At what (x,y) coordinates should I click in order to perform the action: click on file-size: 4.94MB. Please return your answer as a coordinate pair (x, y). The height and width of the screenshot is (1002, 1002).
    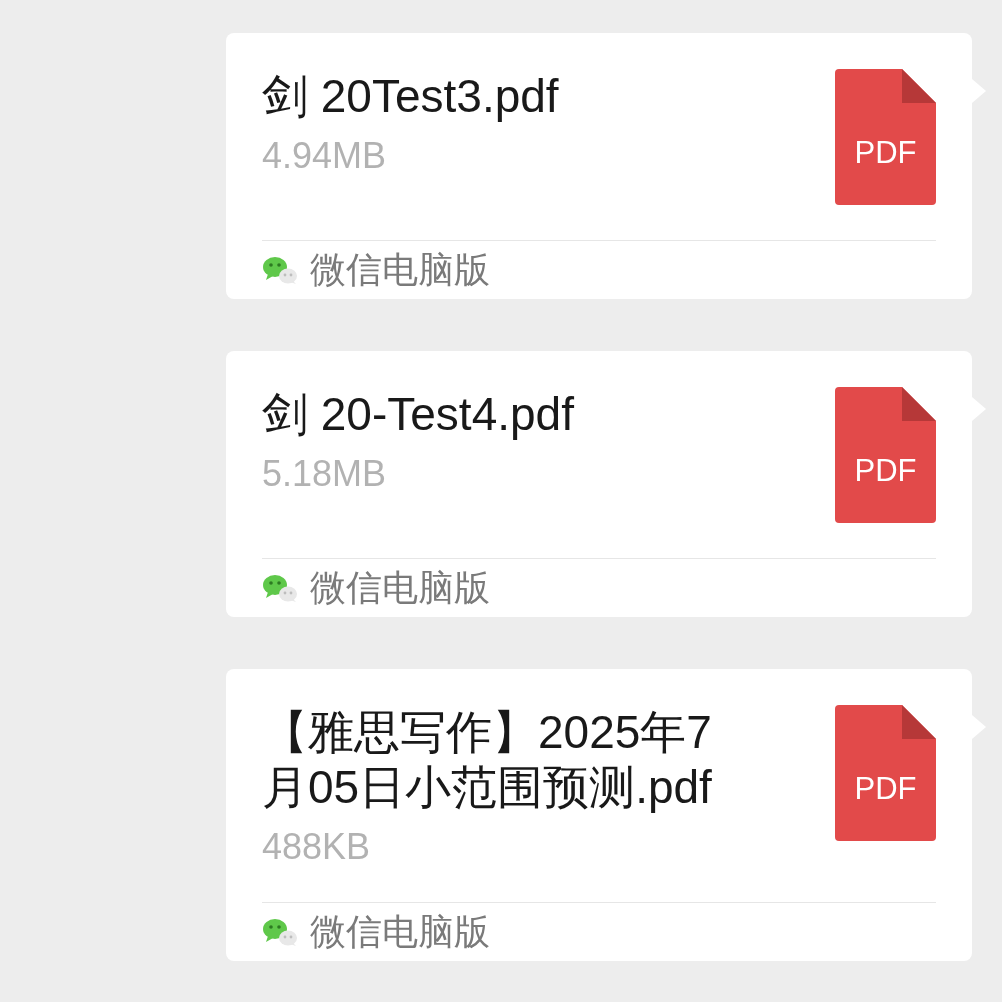
    Looking at the image, I should click on (324, 156).